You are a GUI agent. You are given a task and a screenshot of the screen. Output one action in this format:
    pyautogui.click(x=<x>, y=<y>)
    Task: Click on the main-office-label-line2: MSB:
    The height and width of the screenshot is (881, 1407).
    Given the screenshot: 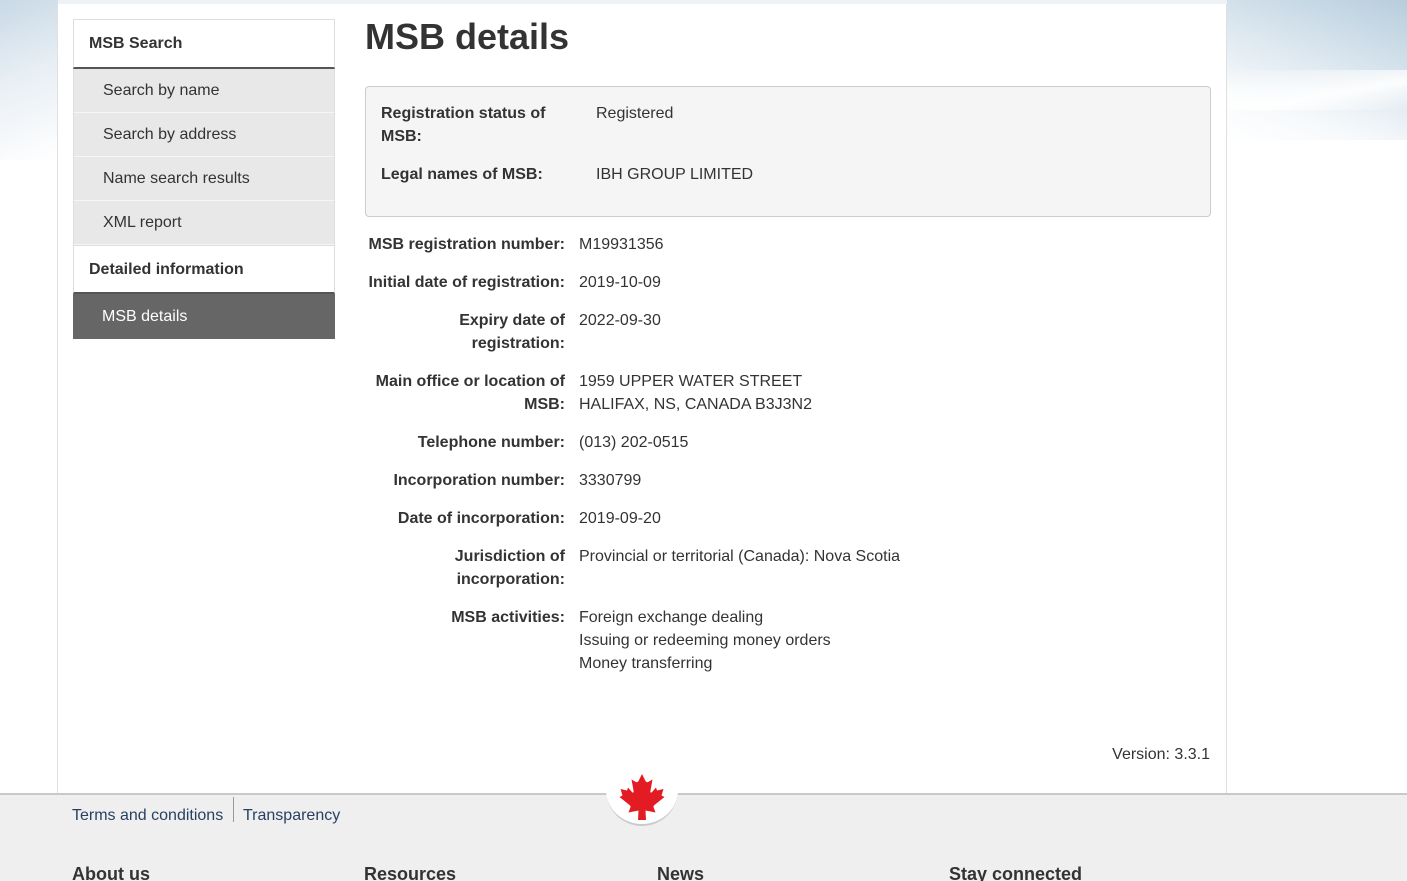 What is the action you would take?
    pyautogui.click(x=544, y=404)
    